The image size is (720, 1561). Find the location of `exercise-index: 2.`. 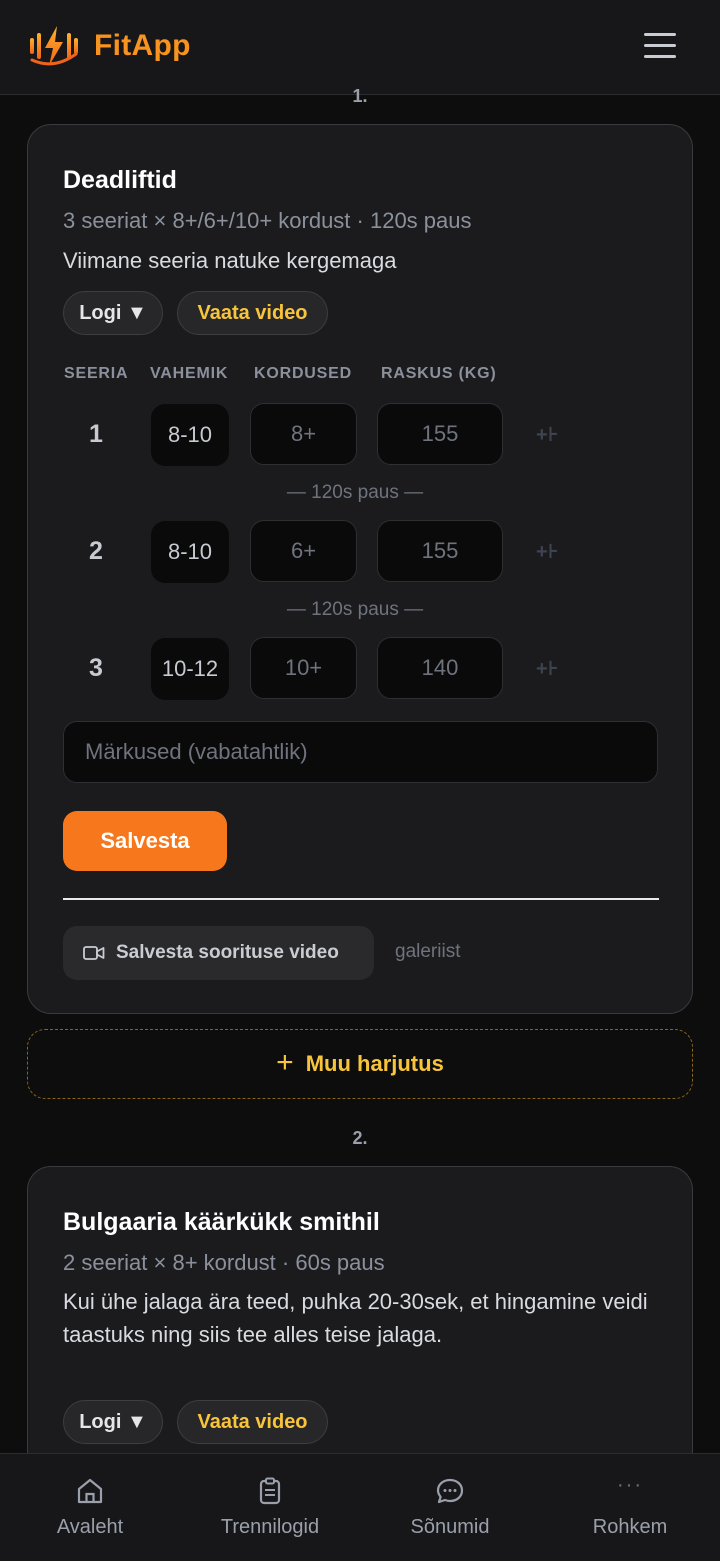

exercise-index: 2. is located at coordinates (360, 1138).